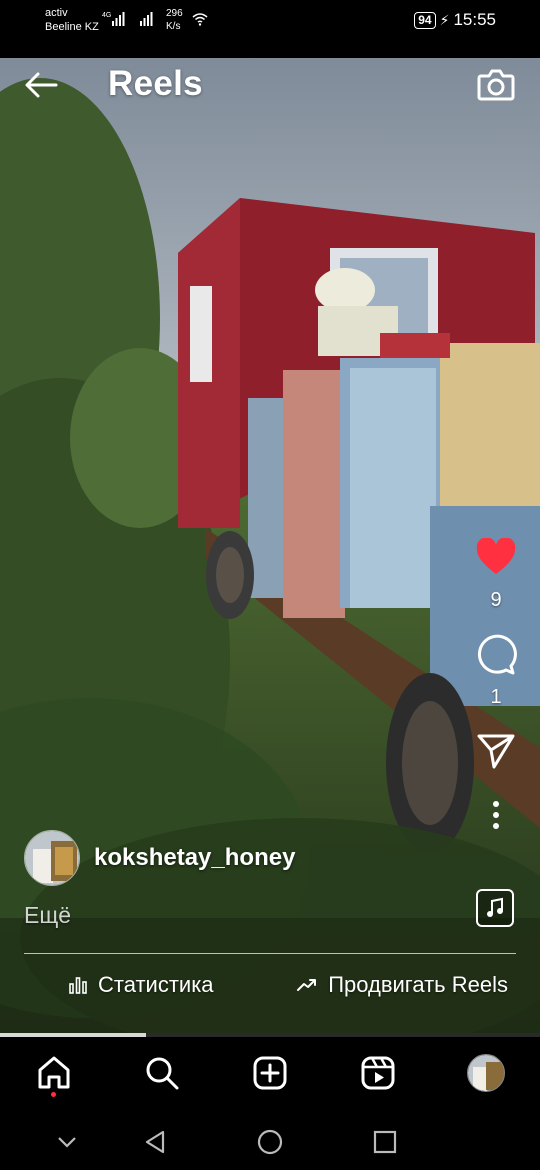 Image resolution: width=540 pixels, height=1170 pixels. What do you see at coordinates (495, 600) in the screenshot?
I see `likes-count: 9` at bounding box center [495, 600].